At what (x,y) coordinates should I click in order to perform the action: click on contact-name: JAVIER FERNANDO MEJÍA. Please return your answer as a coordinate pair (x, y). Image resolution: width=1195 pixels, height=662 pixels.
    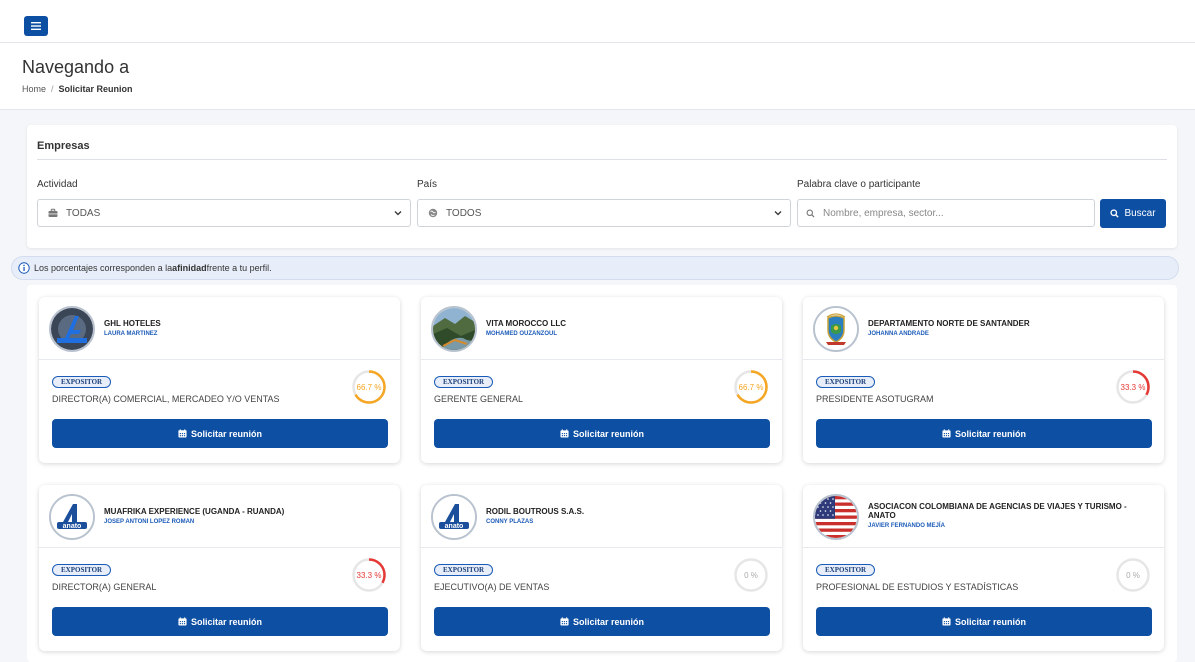
    Looking at the image, I should click on (906, 526).